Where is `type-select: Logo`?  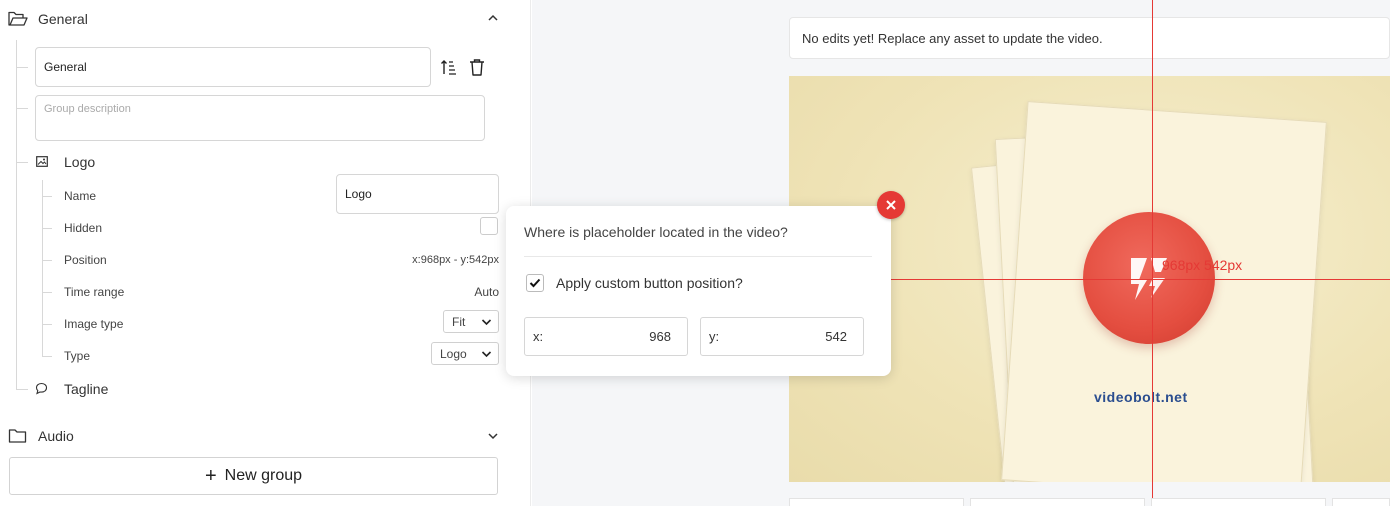
type-select: Logo is located at coordinates (465, 353).